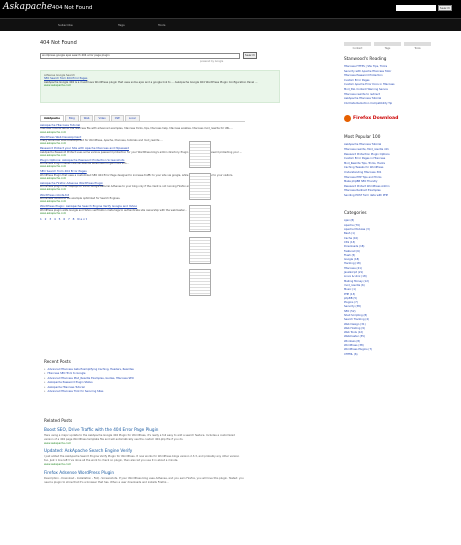 Image resolution: width=461 pixels, height=545 pixels. I want to click on popular-link: Sending POST form data with PHP, so click(399, 196).